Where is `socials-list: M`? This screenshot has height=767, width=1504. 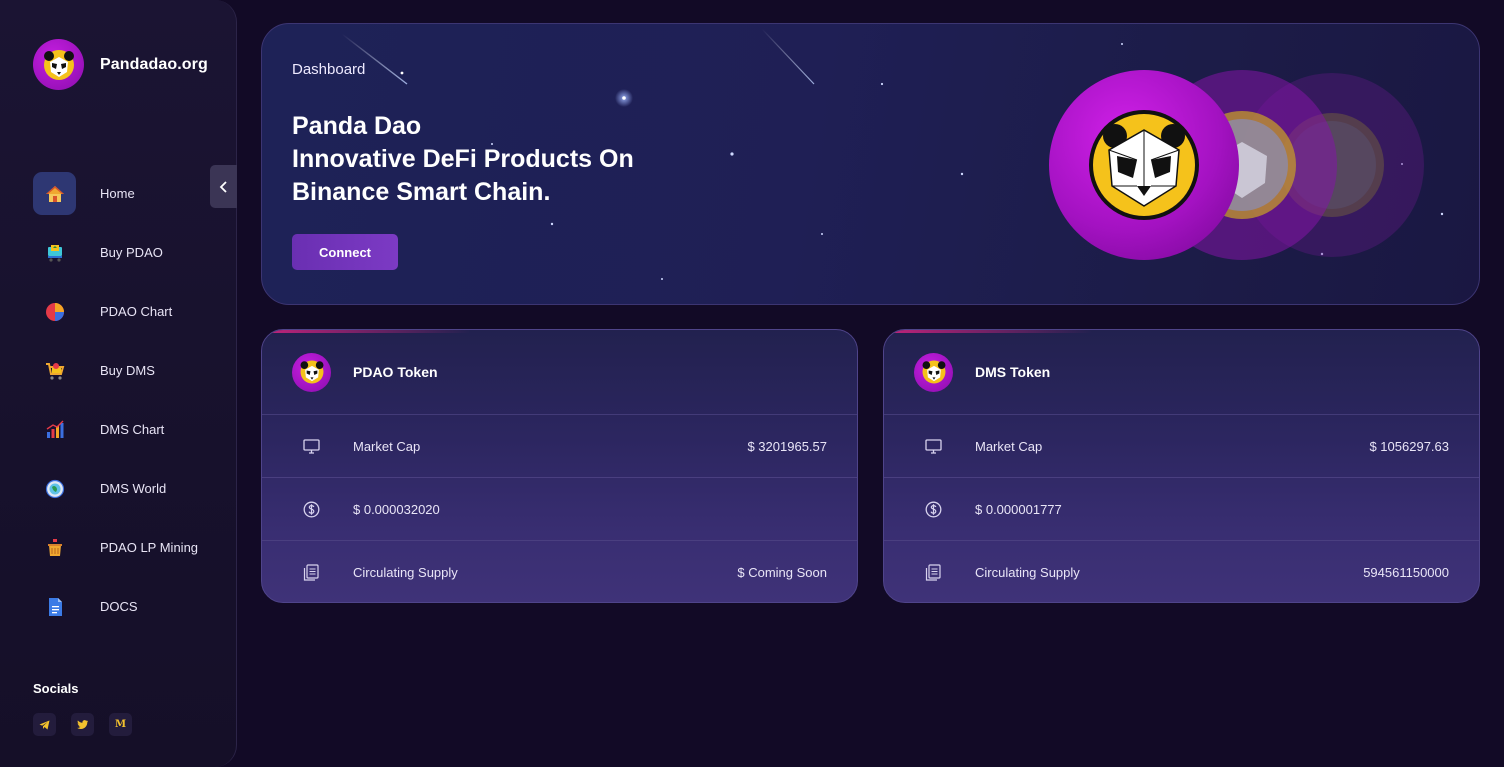 socials-list: M is located at coordinates (82, 724).